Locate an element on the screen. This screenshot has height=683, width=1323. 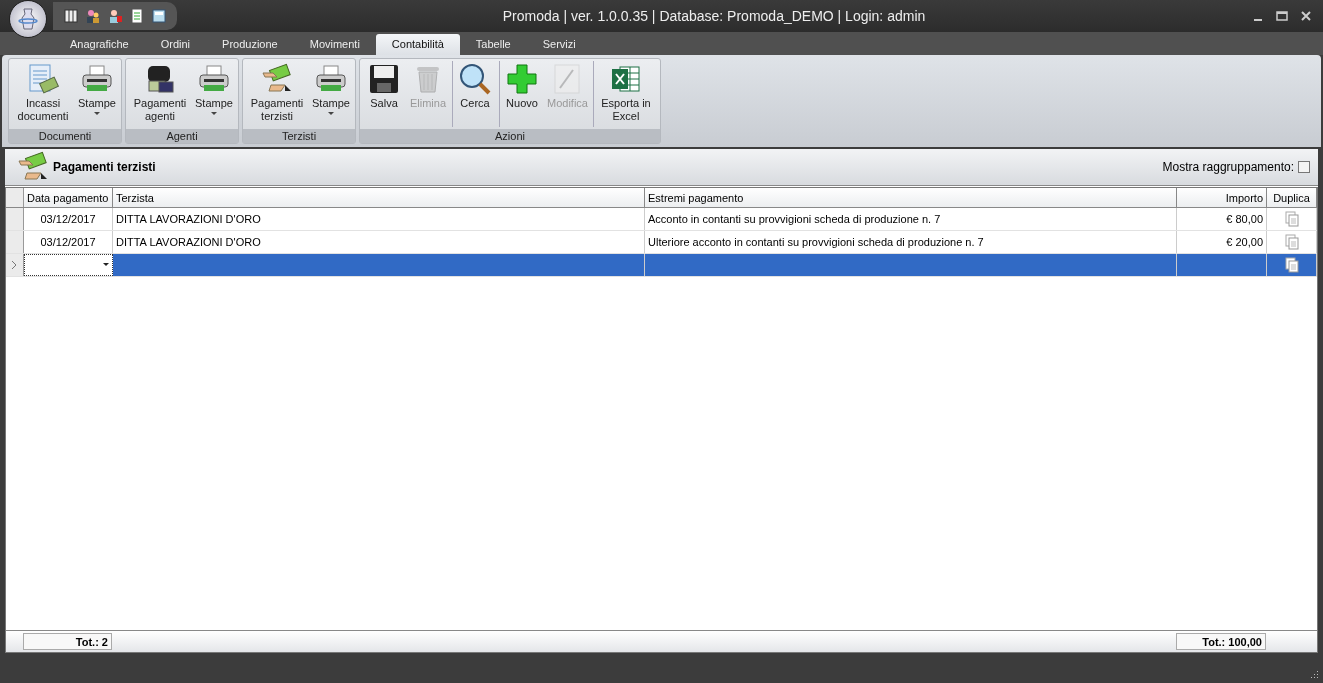
ribbon-button: Cerca is located at coordinates (474, 94).